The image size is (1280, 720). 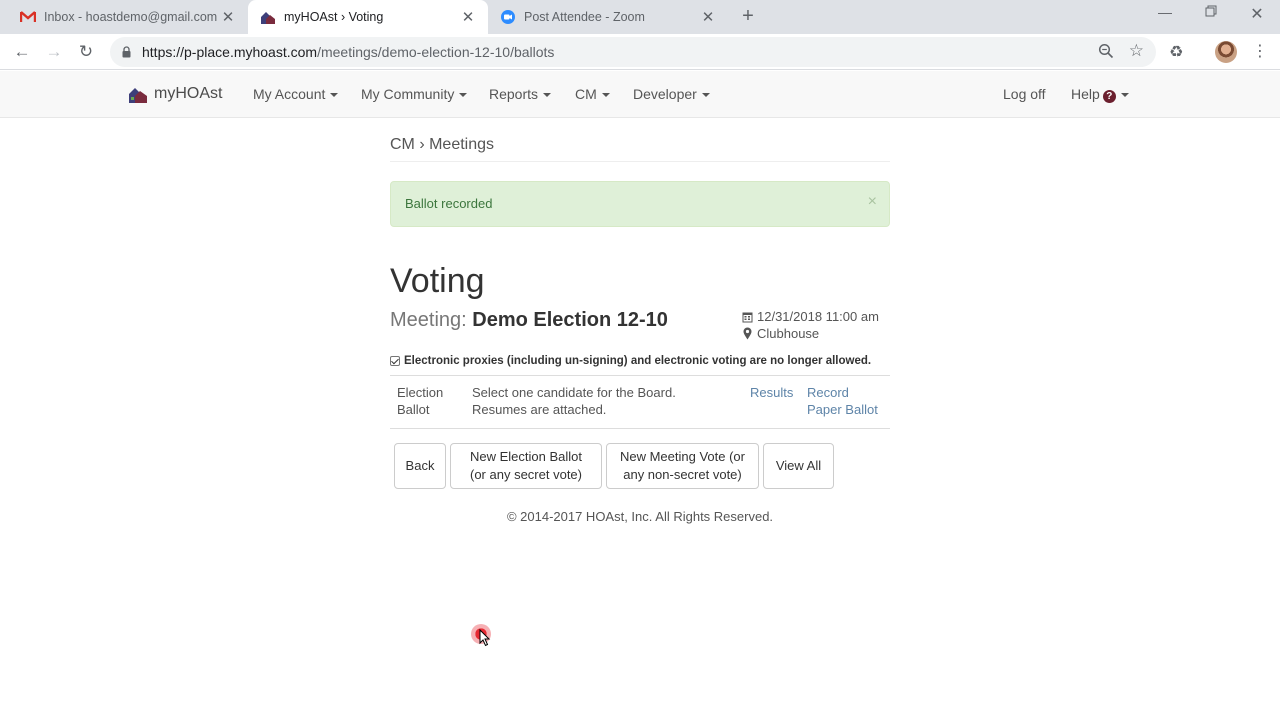 I want to click on ballot-name: Election Ballot, so click(x=420, y=401).